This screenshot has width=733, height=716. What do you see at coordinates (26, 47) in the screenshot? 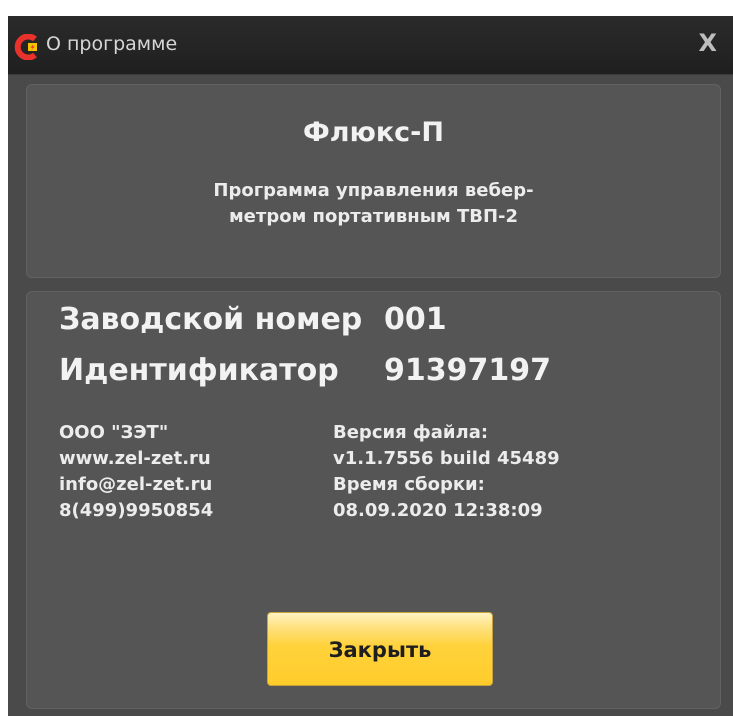
I see `app-logo-icon` at bounding box center [26, 47].